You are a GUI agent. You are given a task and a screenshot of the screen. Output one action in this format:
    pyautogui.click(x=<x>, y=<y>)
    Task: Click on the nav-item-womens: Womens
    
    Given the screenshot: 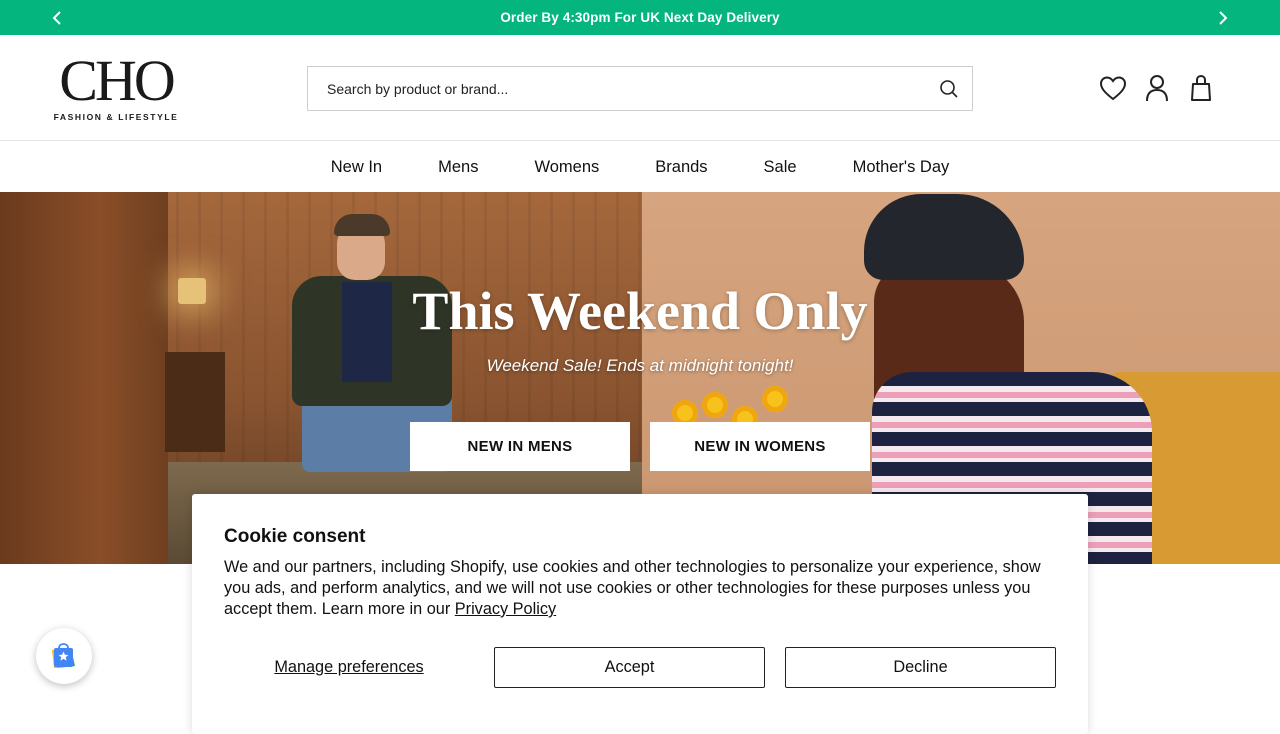 What is the action you would take?
    pyautogui.click(x=566, y=167)
    